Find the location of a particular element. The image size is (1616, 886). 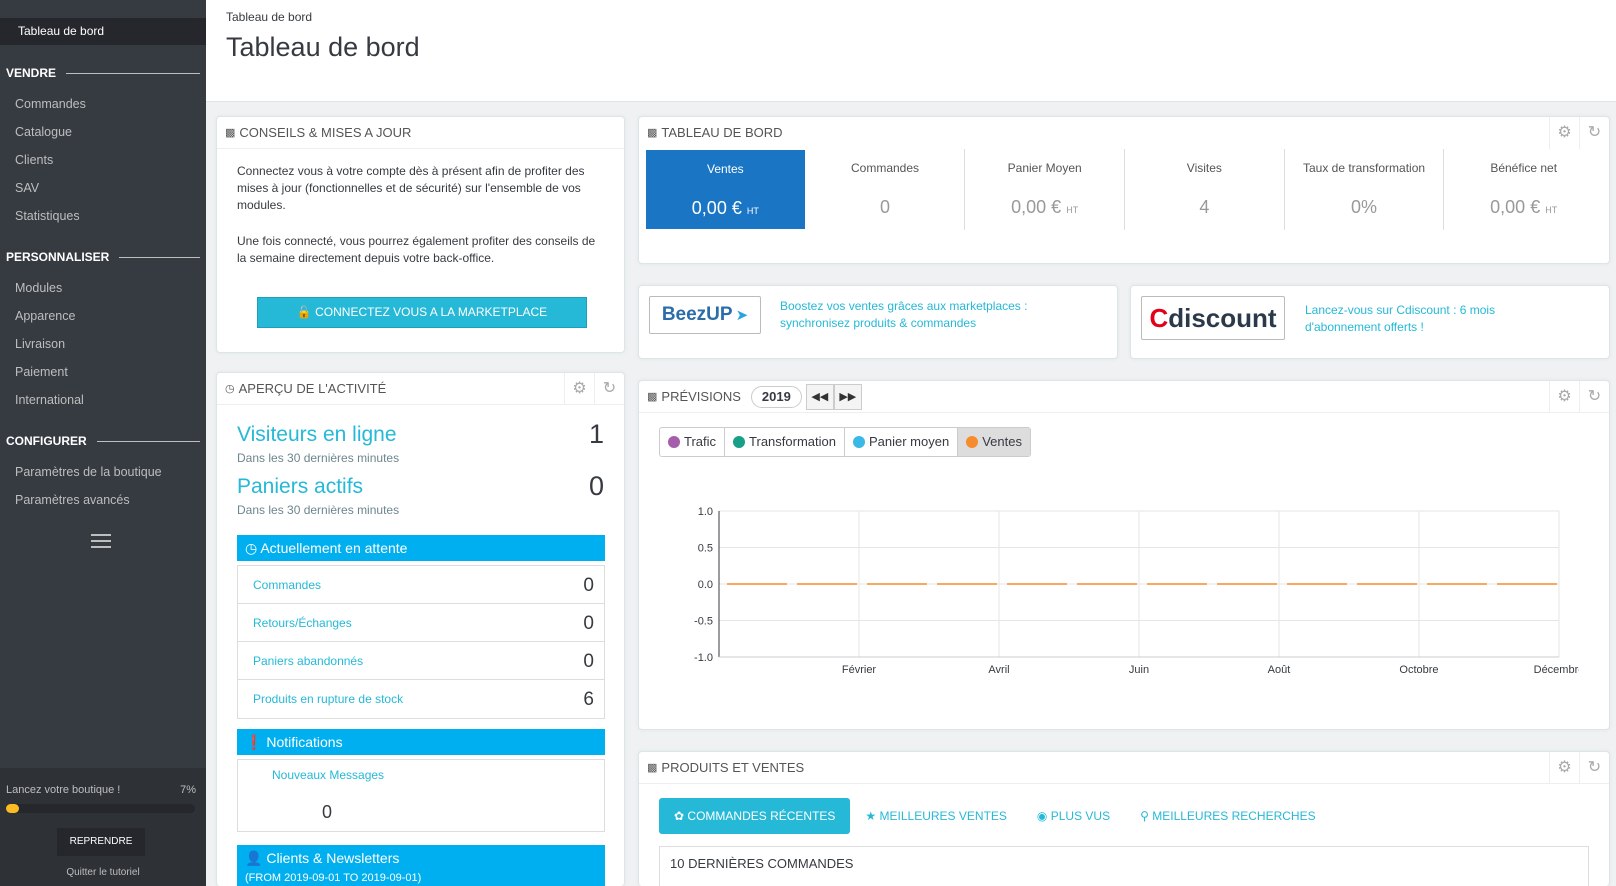

legend-sales: Ventes is located at coordinates (994, 442).